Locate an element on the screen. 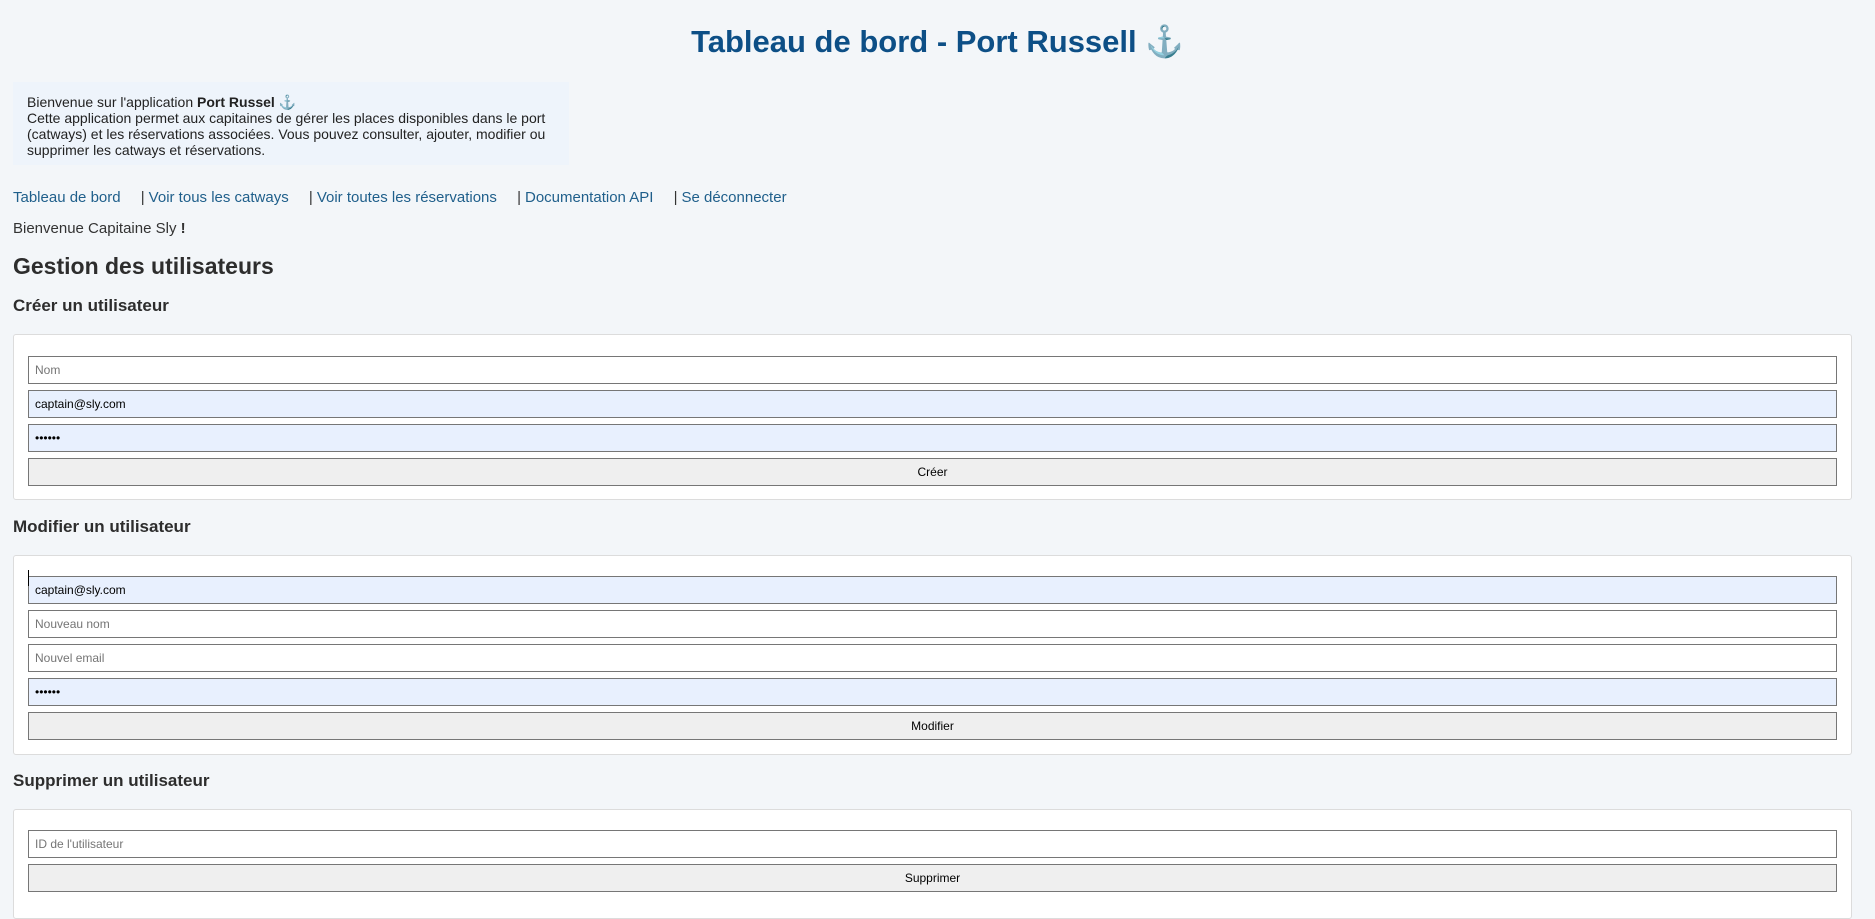  update-user-button: Modifier is located at coordinates (932, 726).